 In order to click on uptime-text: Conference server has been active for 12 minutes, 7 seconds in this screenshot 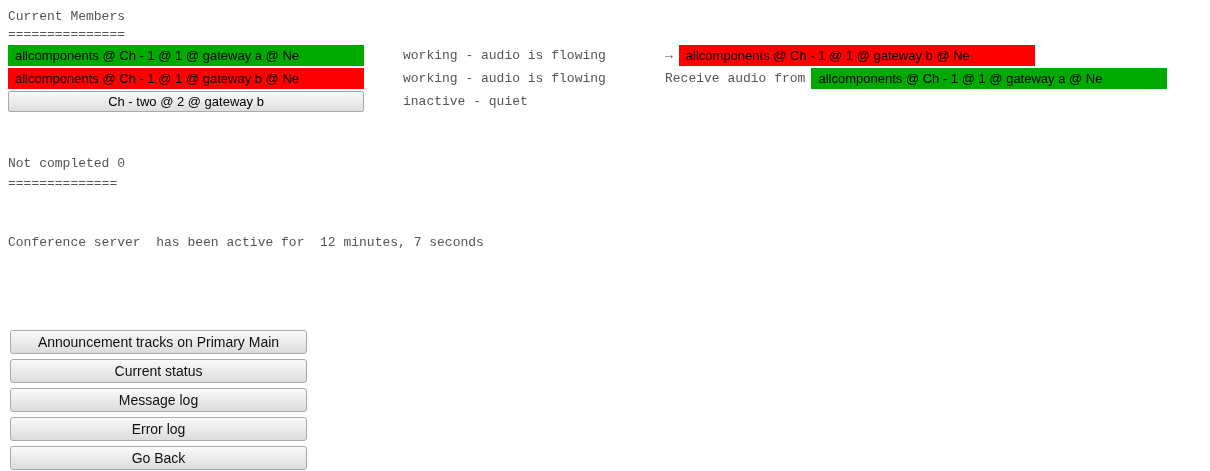, I will do `click(246, 243)`.